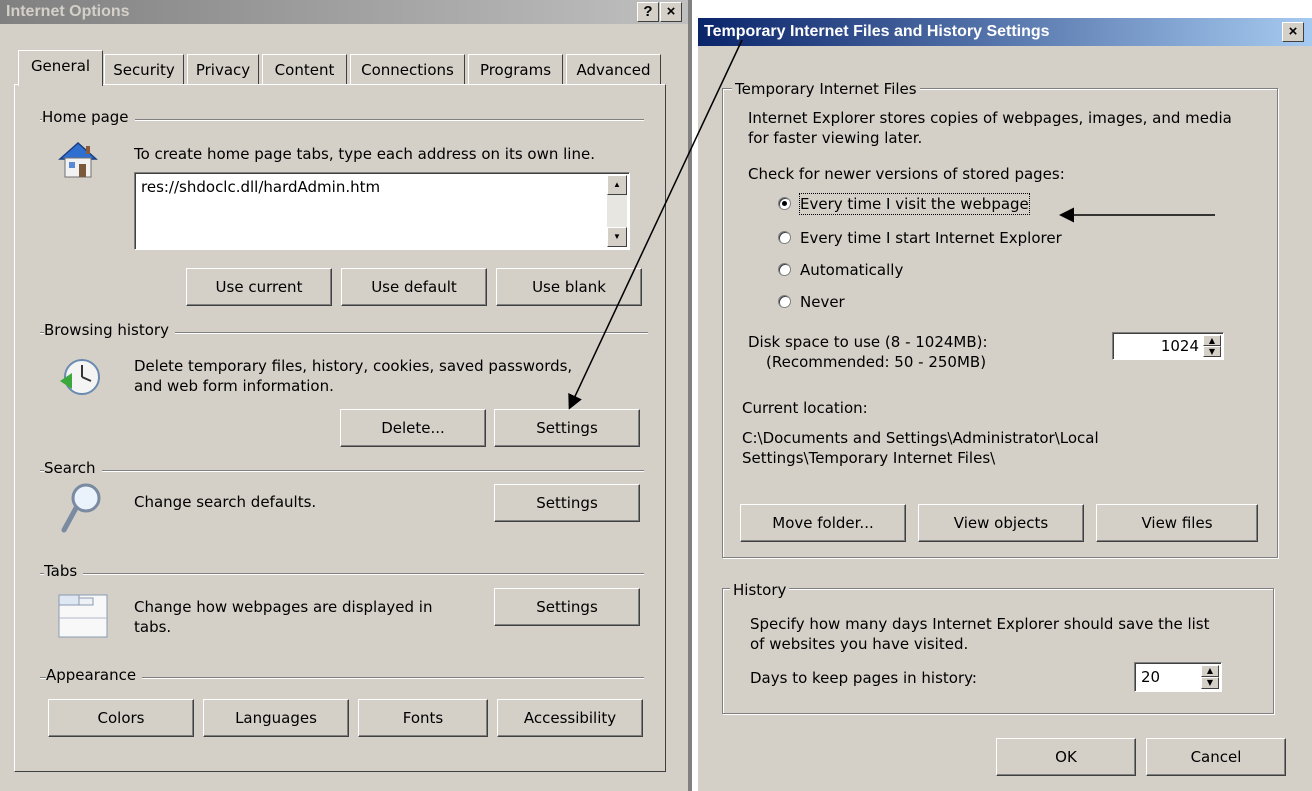  Describe the element at coordinates (60, 68) in the screenshot. I see `tab-general: General` at that location.